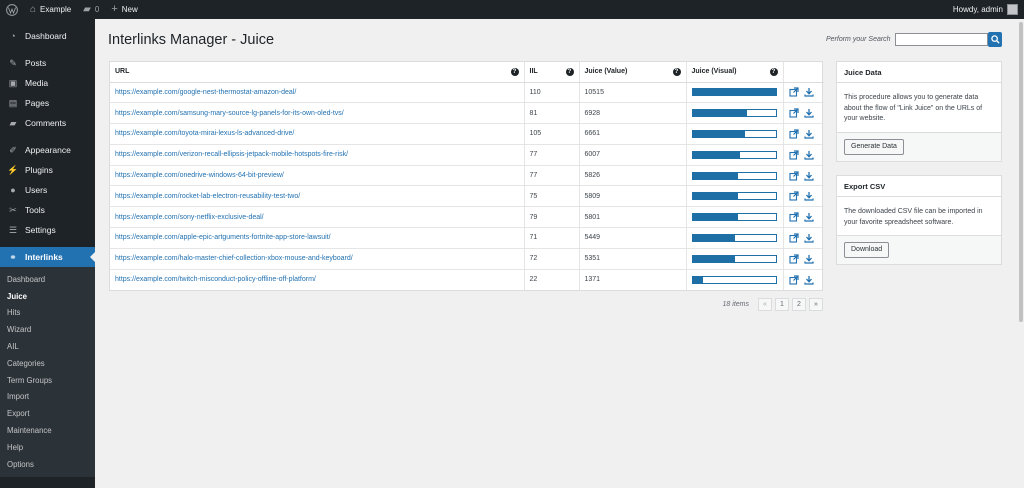  I want to click on submenu-juice: Juice, so click(47, 296).